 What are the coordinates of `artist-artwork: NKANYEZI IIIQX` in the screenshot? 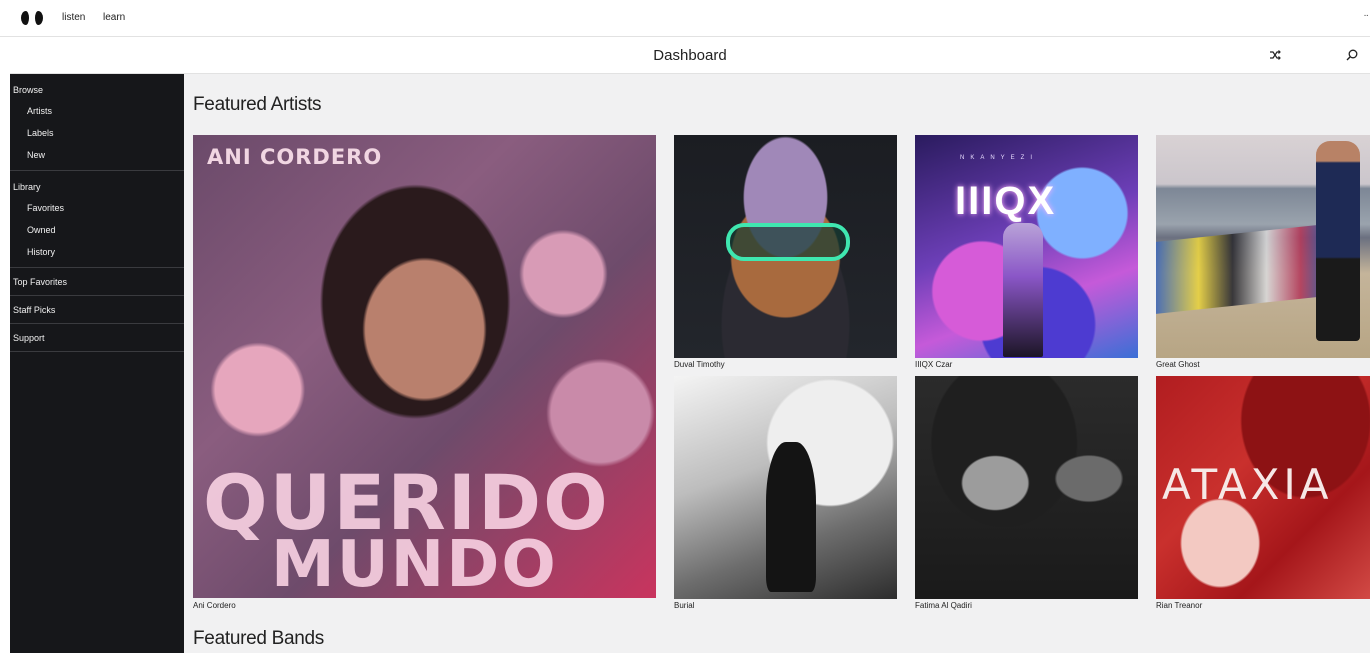 It's located at (1026, 246).